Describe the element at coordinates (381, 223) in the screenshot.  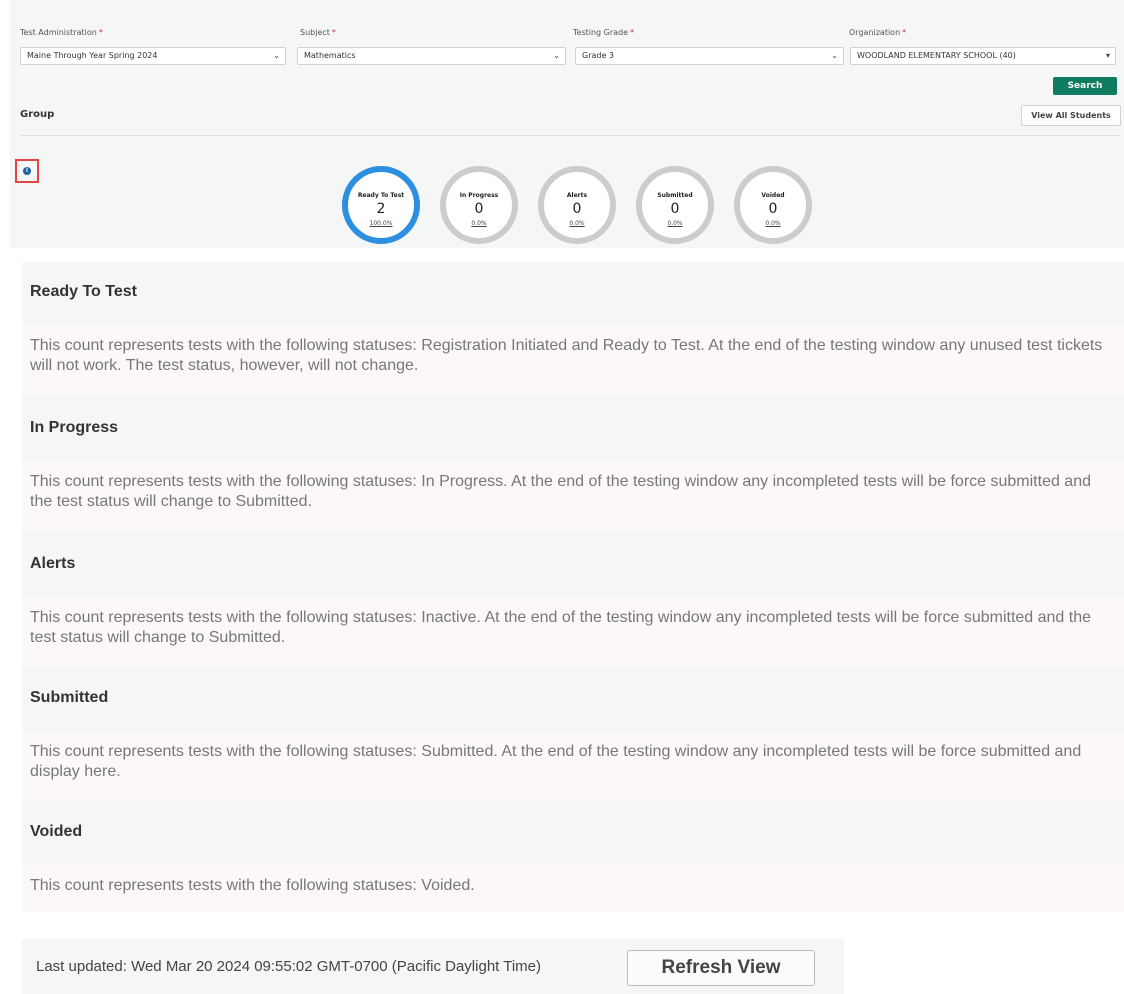
I see `status-percent-link: 100.0%` at that location.